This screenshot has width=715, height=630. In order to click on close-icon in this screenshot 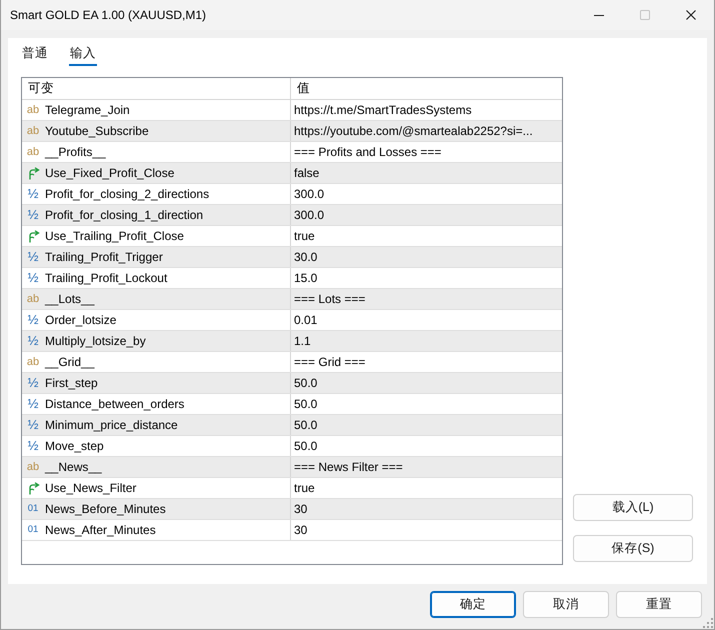, I will do `click(691, 15)`.